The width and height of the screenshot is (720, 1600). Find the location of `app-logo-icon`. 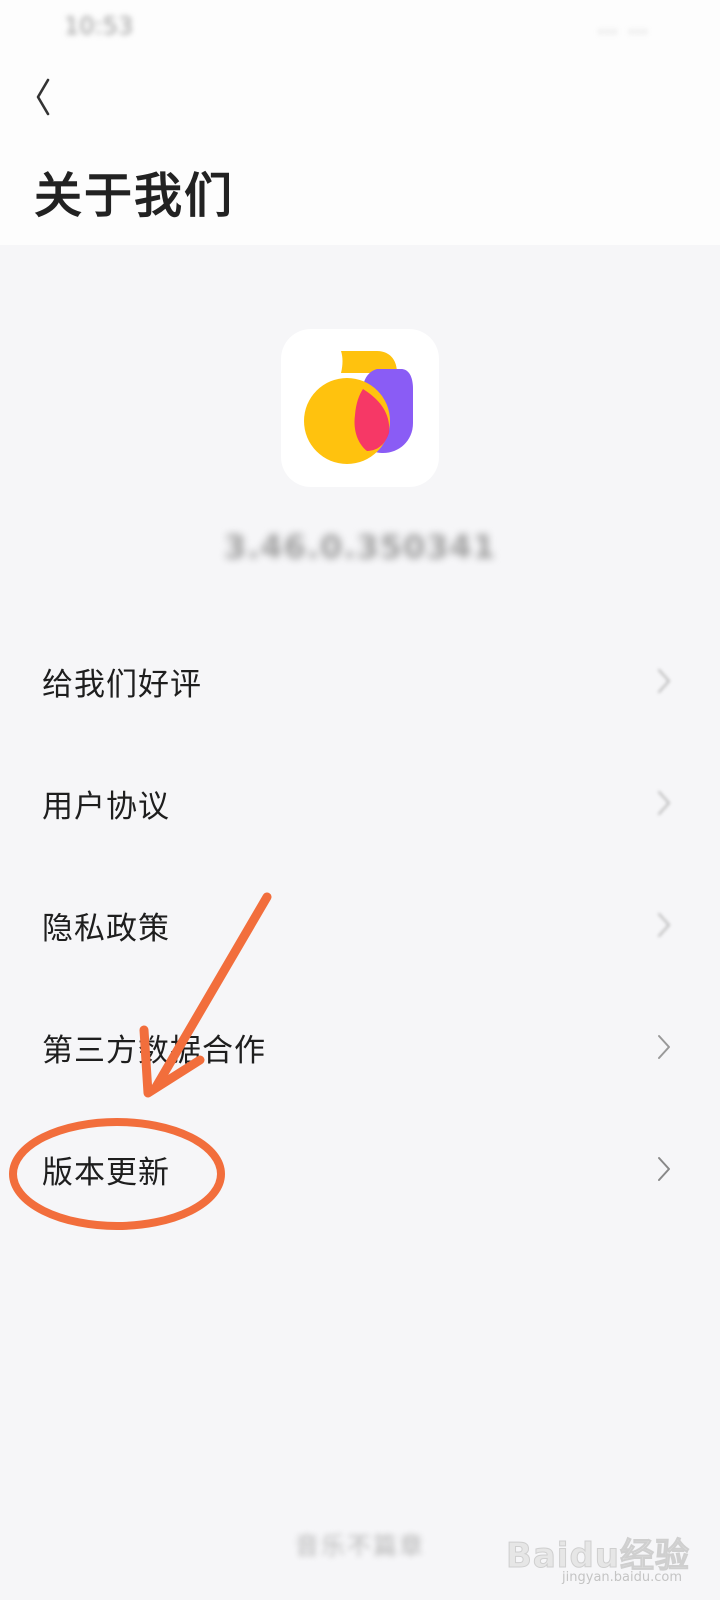

app-logo-icon is located at coordinates (360, 408).